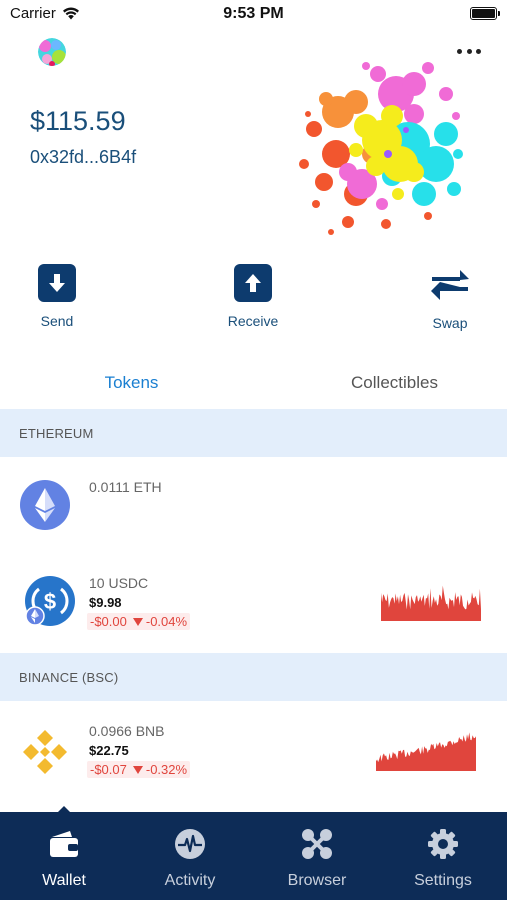 The height and width of the screenshot is (900, 507). What do you see at coordinates (83, 157) in the screenshot?
I see `wallet-address: 0x32fd...6B4f` at bounding box center [83, 157].